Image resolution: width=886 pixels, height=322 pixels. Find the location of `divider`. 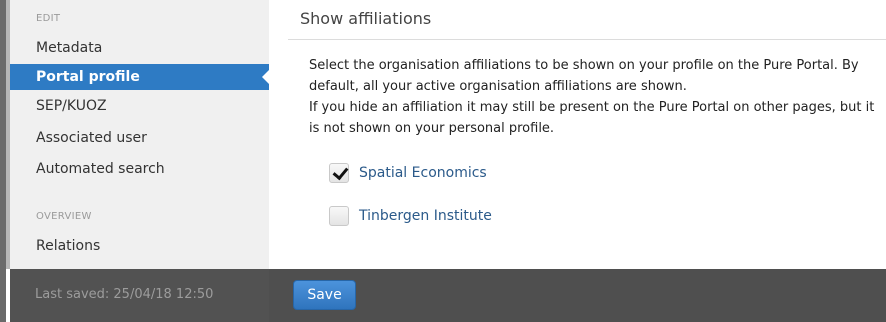

divider is located at coordinates (587, 39).